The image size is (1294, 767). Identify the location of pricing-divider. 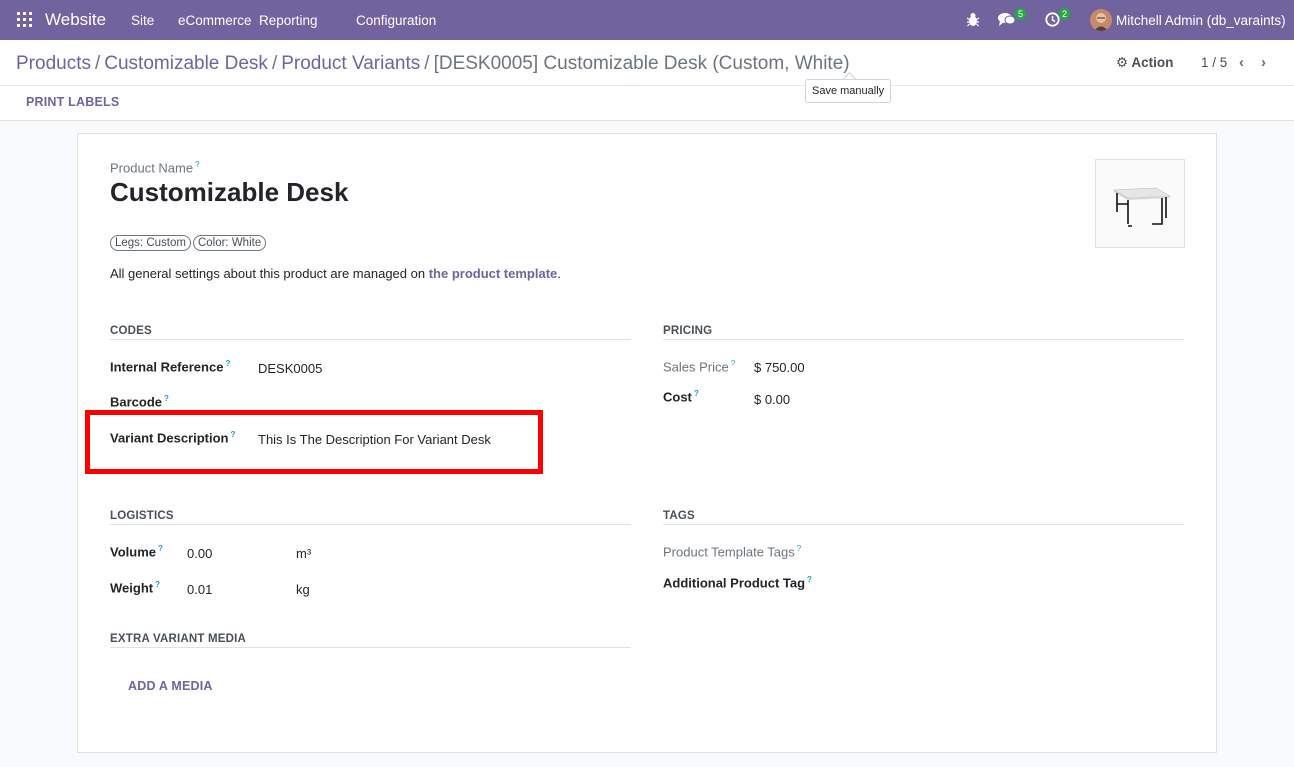
(923, 339).